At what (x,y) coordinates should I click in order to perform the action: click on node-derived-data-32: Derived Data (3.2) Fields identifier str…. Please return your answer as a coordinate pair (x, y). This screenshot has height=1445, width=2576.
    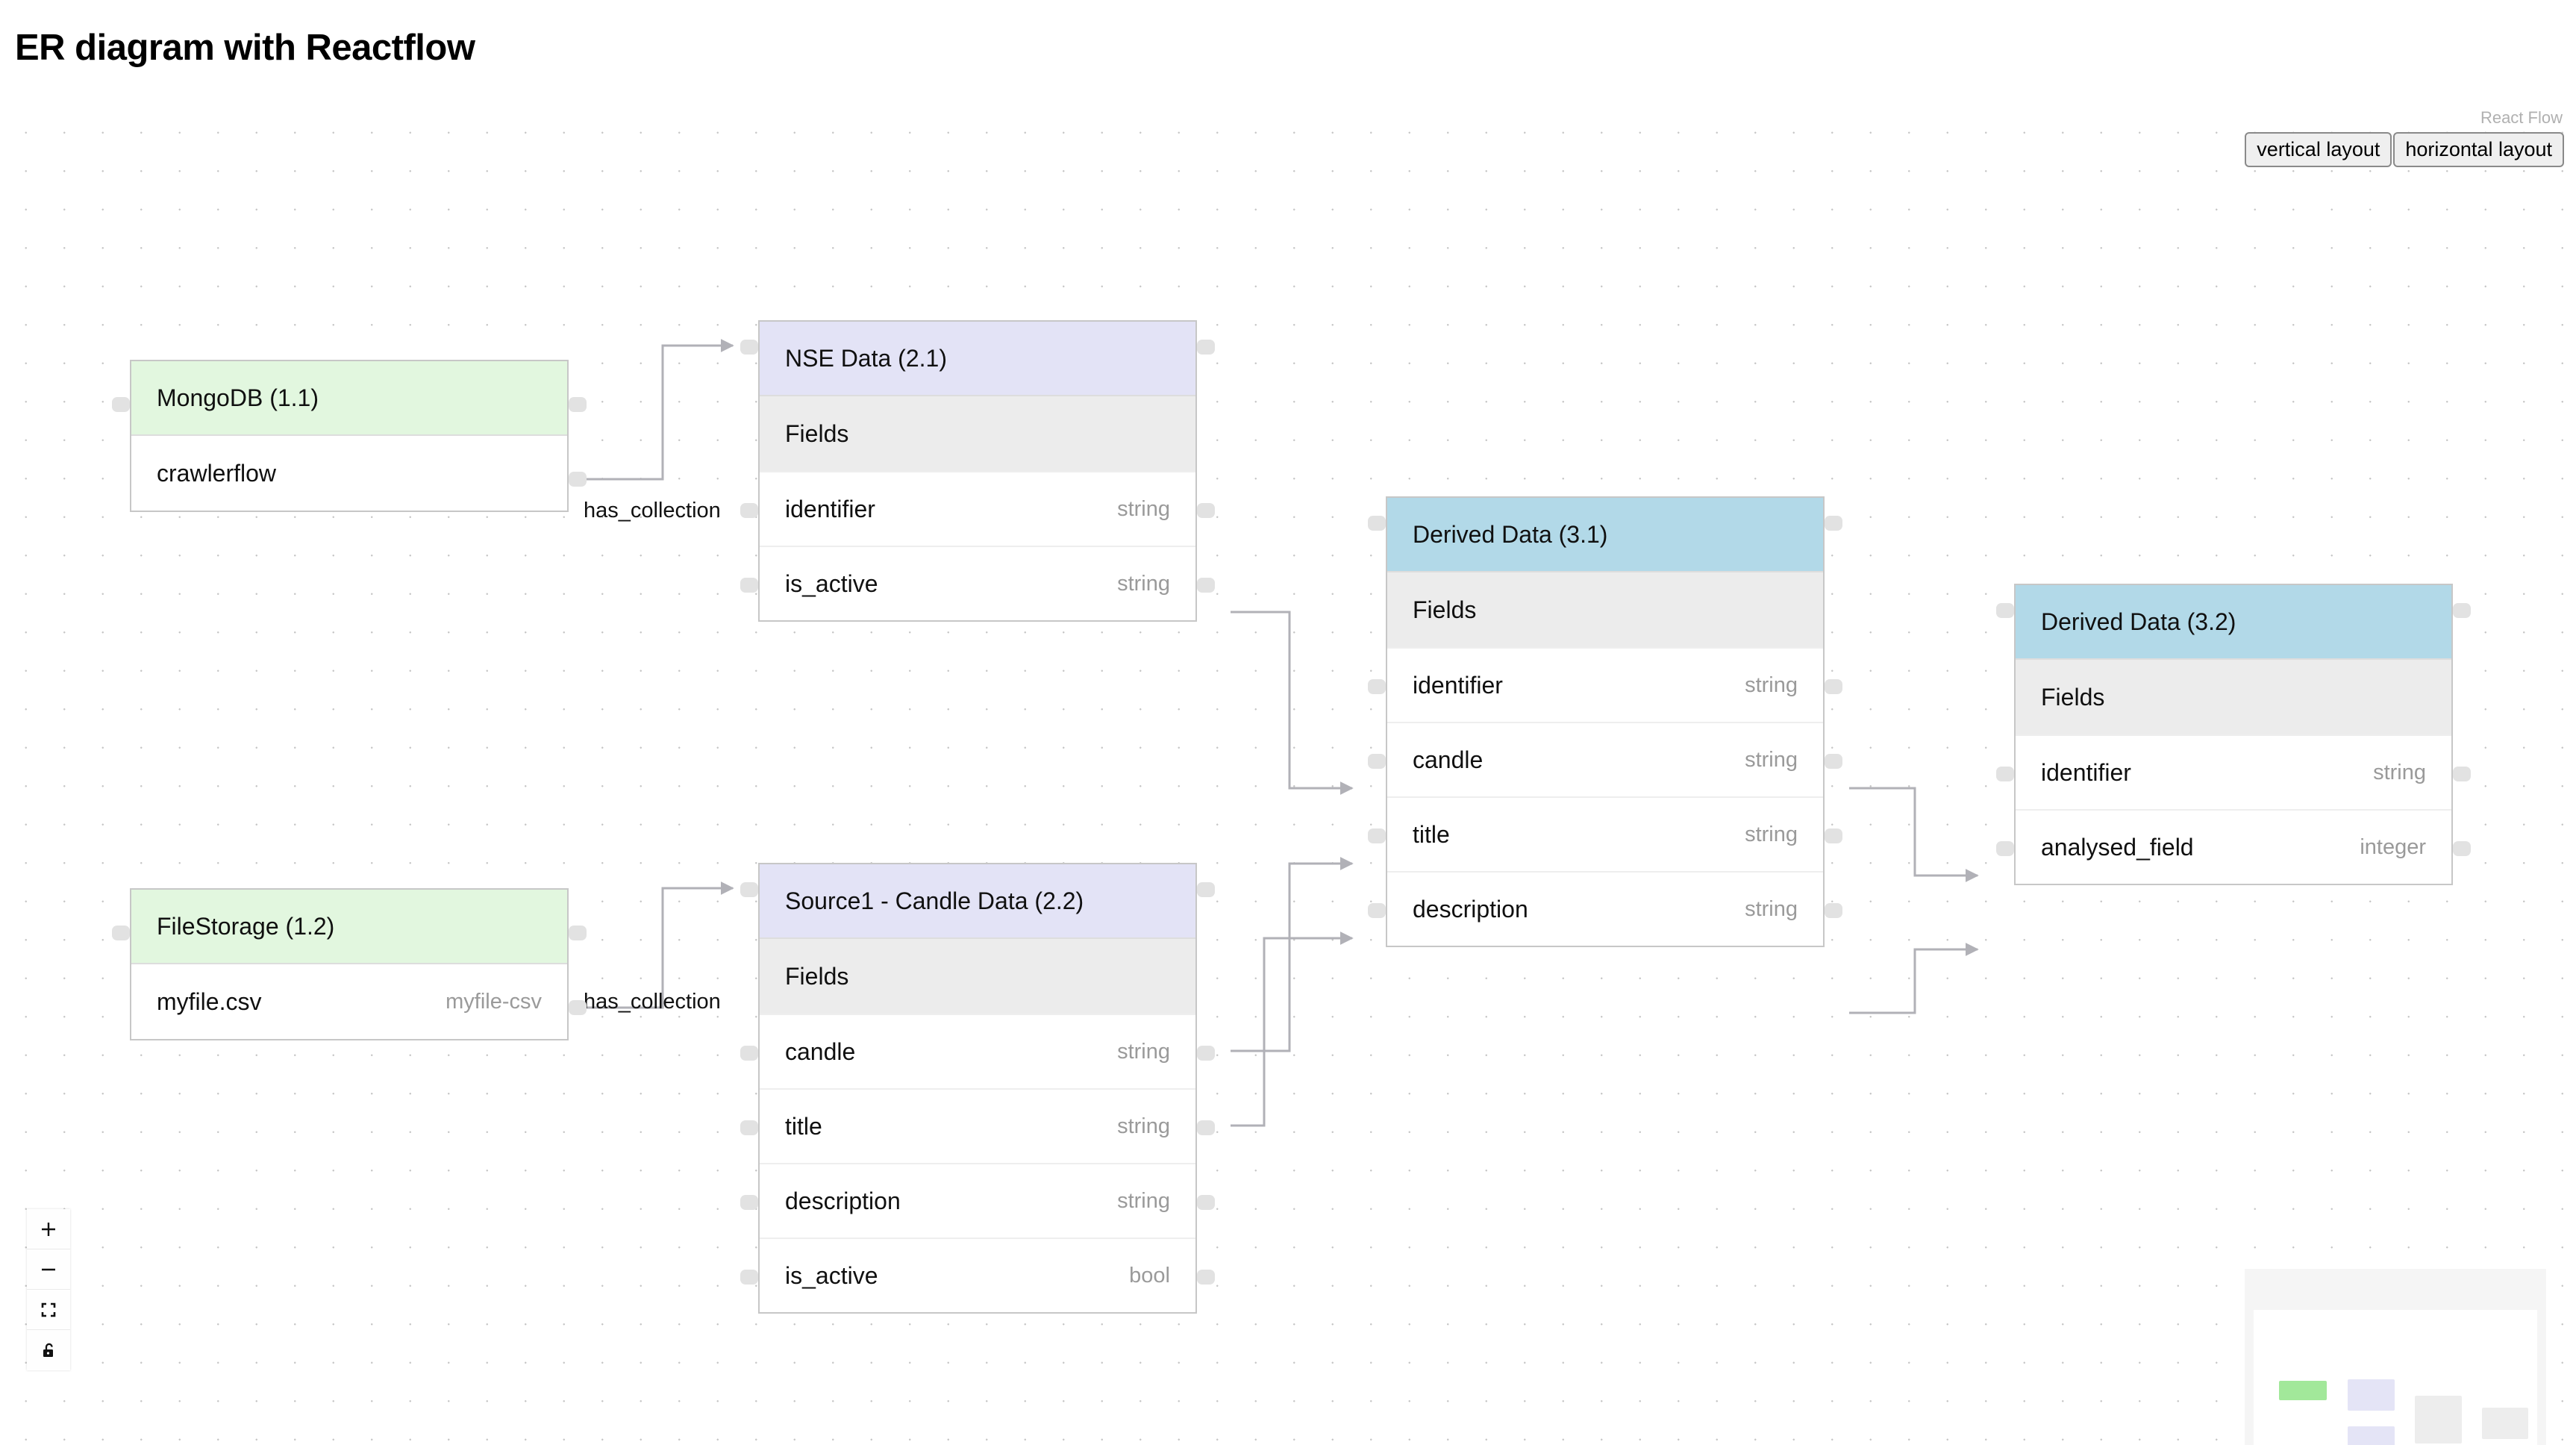
    Looking at the image, I should click on (2233, 735).